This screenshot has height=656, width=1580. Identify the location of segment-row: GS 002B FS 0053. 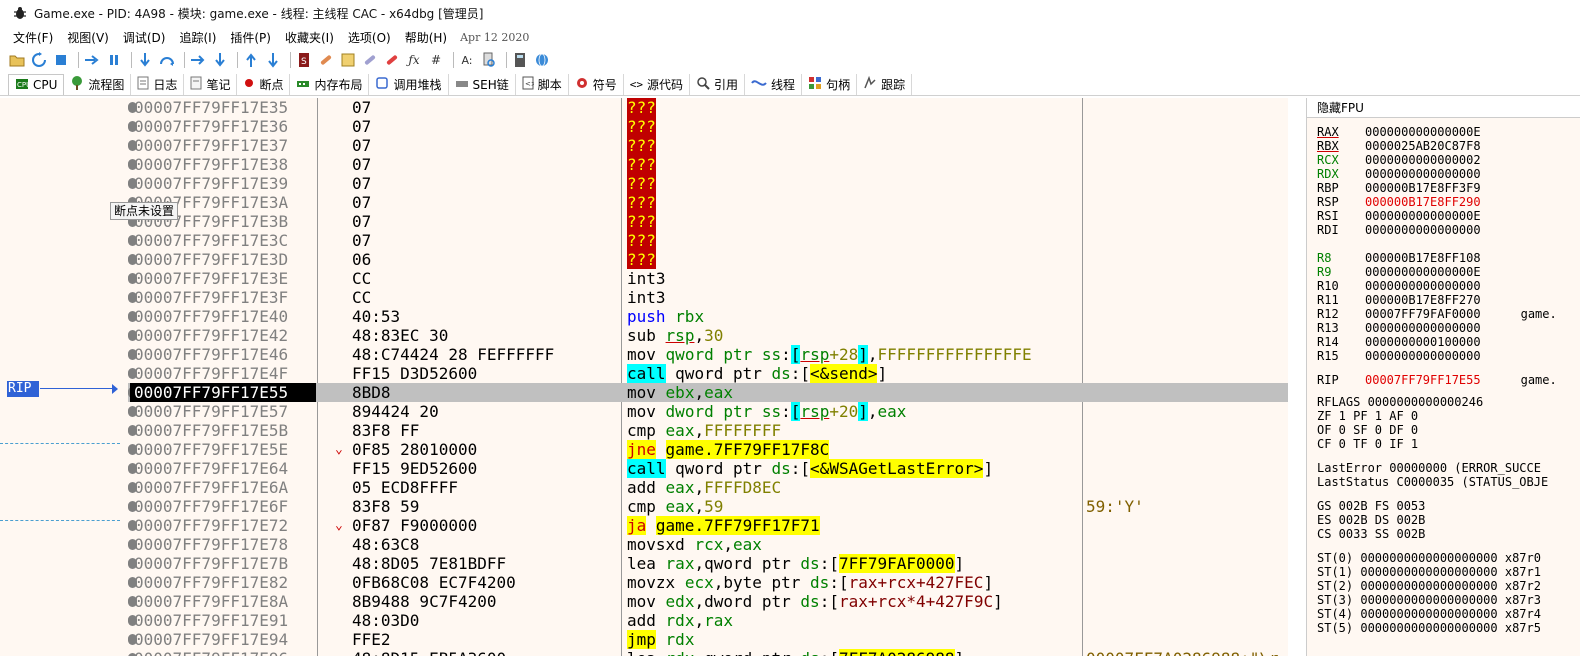
(1371, 506).